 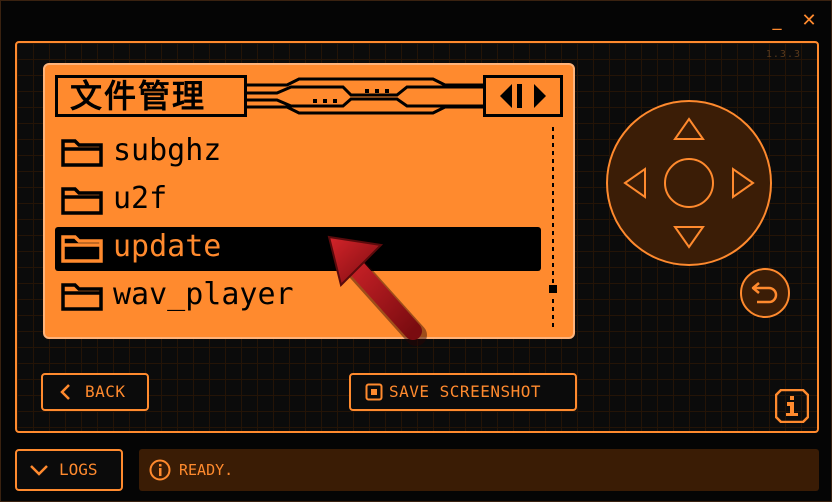 I want to click on minimize-button: _, so click(x=777, y=21).